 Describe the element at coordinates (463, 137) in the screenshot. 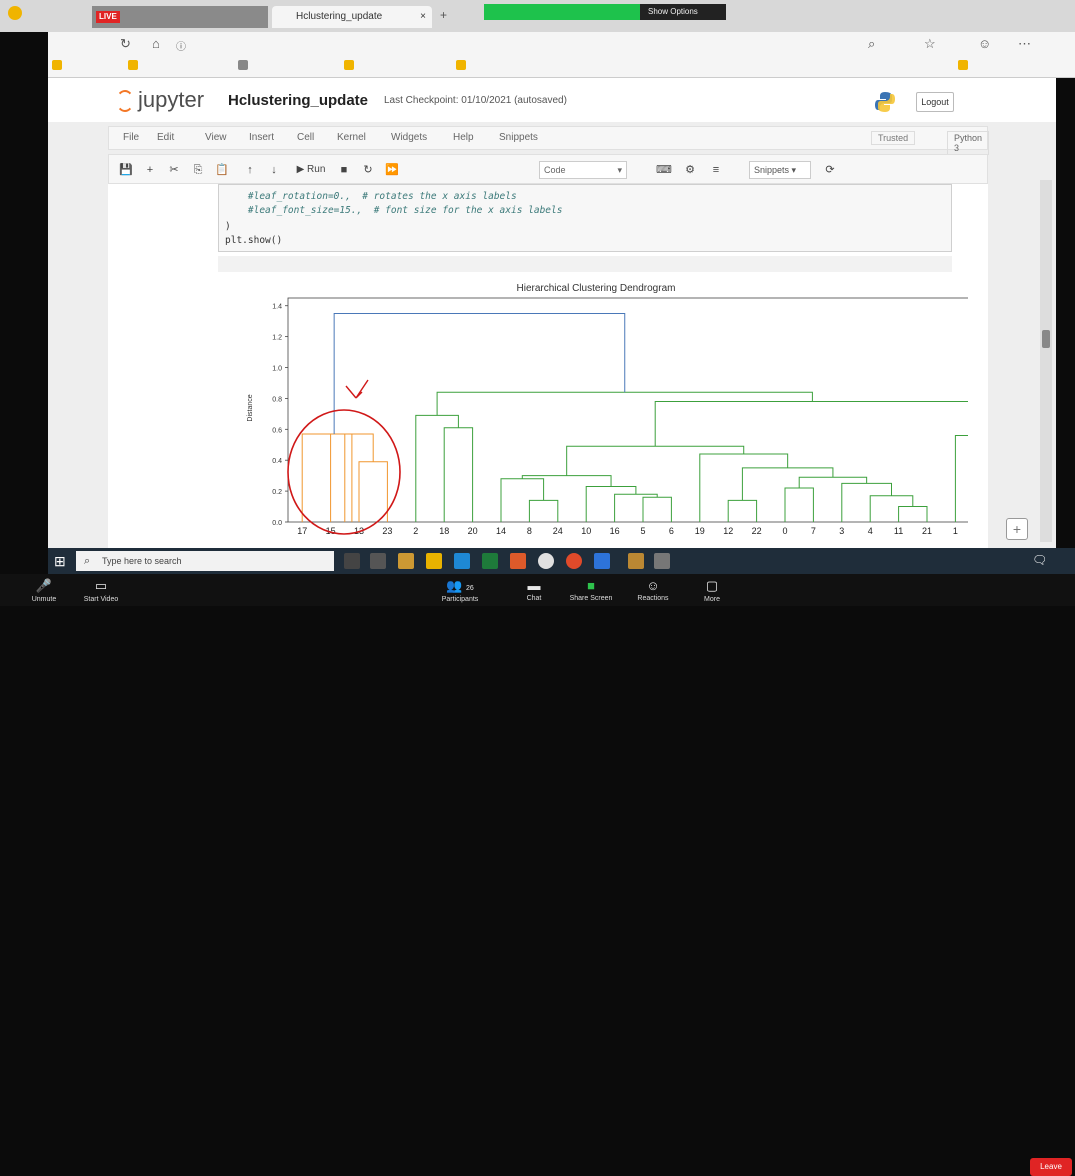

I see `menu-help: Help` at that location.